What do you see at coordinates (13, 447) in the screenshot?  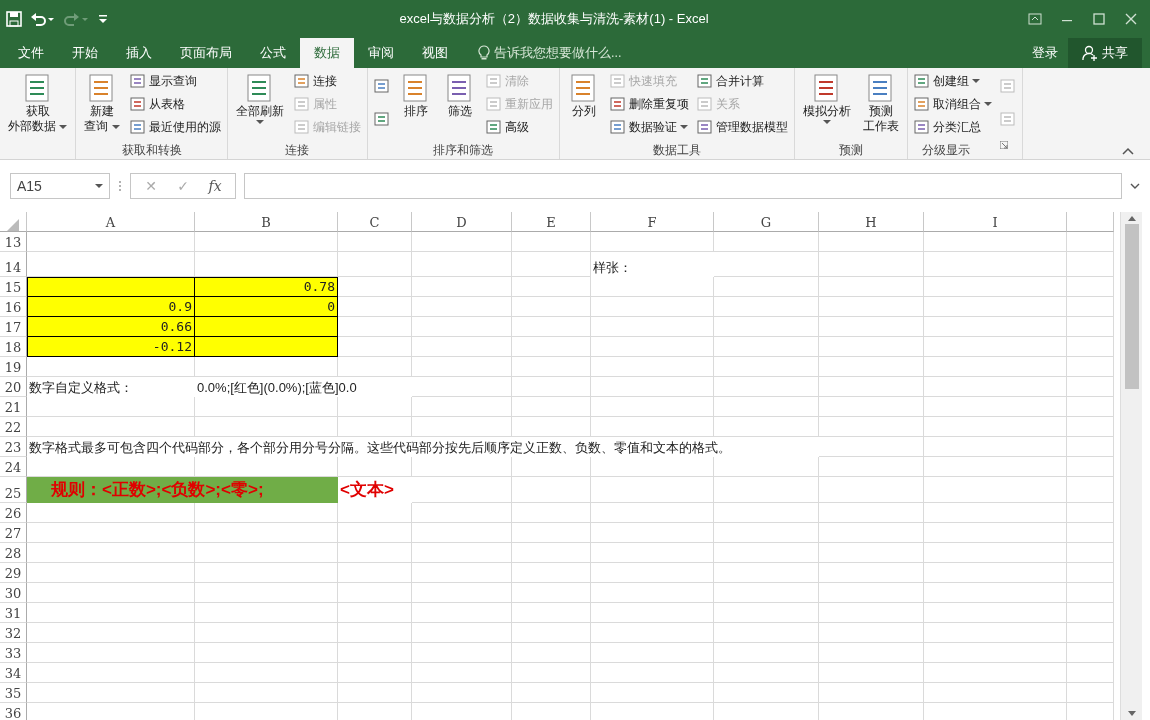 I see `row-header: 23` at bounding box center [13, 447].